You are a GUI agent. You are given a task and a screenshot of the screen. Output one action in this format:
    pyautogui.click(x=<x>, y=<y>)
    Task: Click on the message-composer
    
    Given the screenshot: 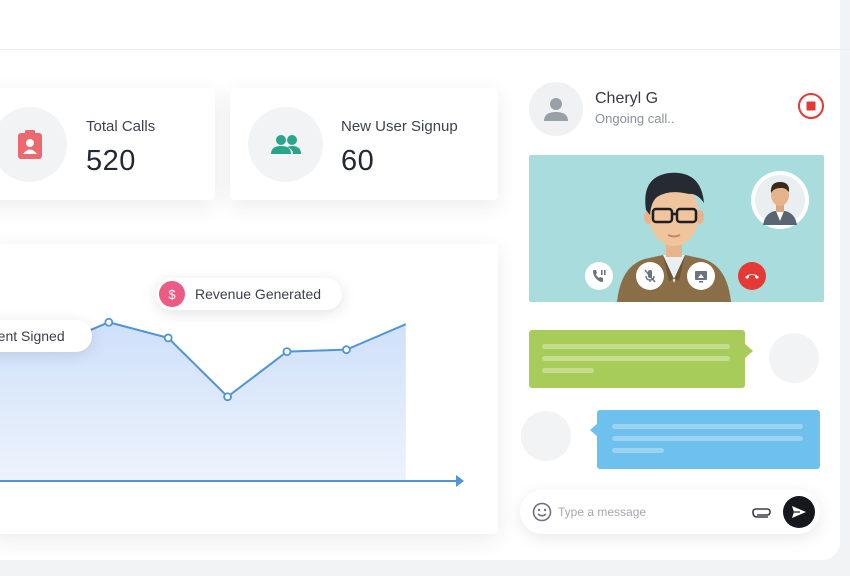 What is the action you would take?
    pyautogui.click(x=670, y=512)
    